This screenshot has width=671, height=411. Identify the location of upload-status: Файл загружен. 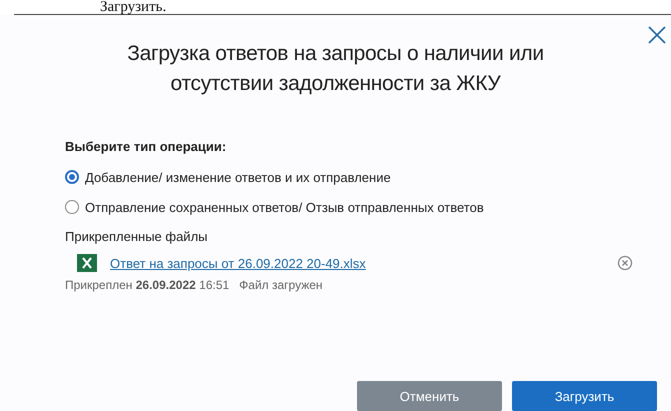
(281, 285).